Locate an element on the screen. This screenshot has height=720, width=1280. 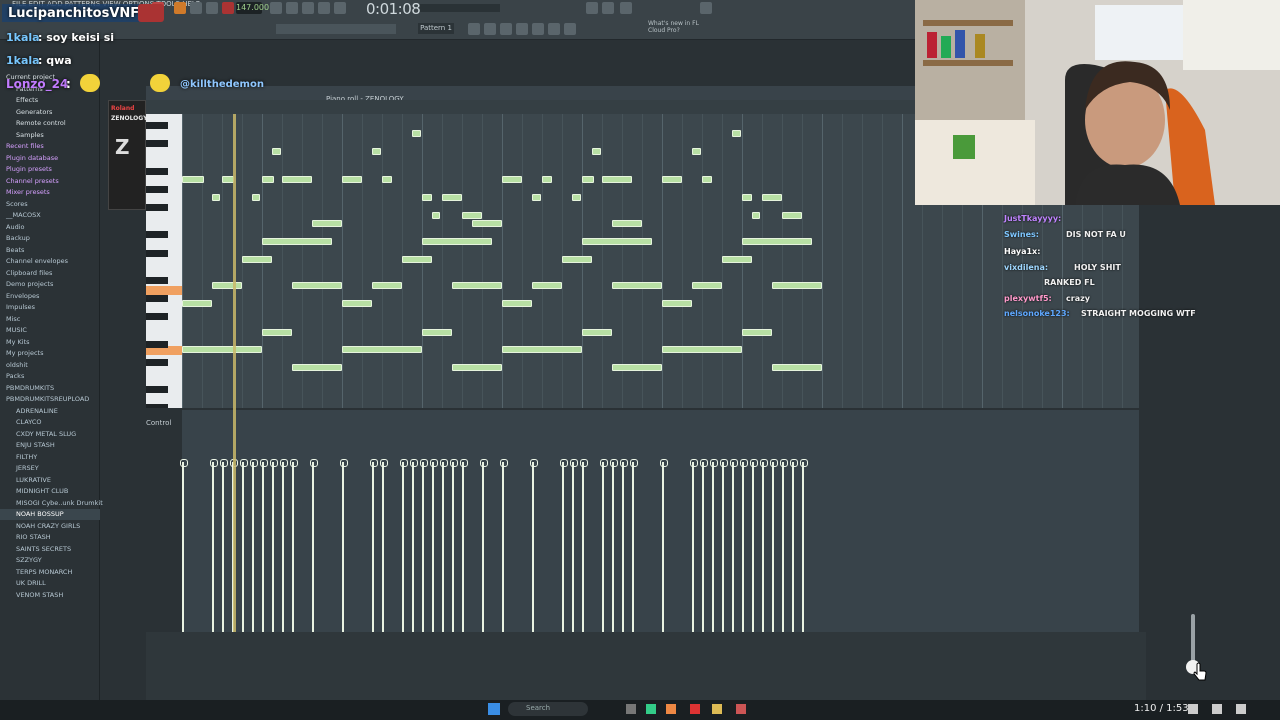
fullscreen-icon is located at coordinates (1241, 709).